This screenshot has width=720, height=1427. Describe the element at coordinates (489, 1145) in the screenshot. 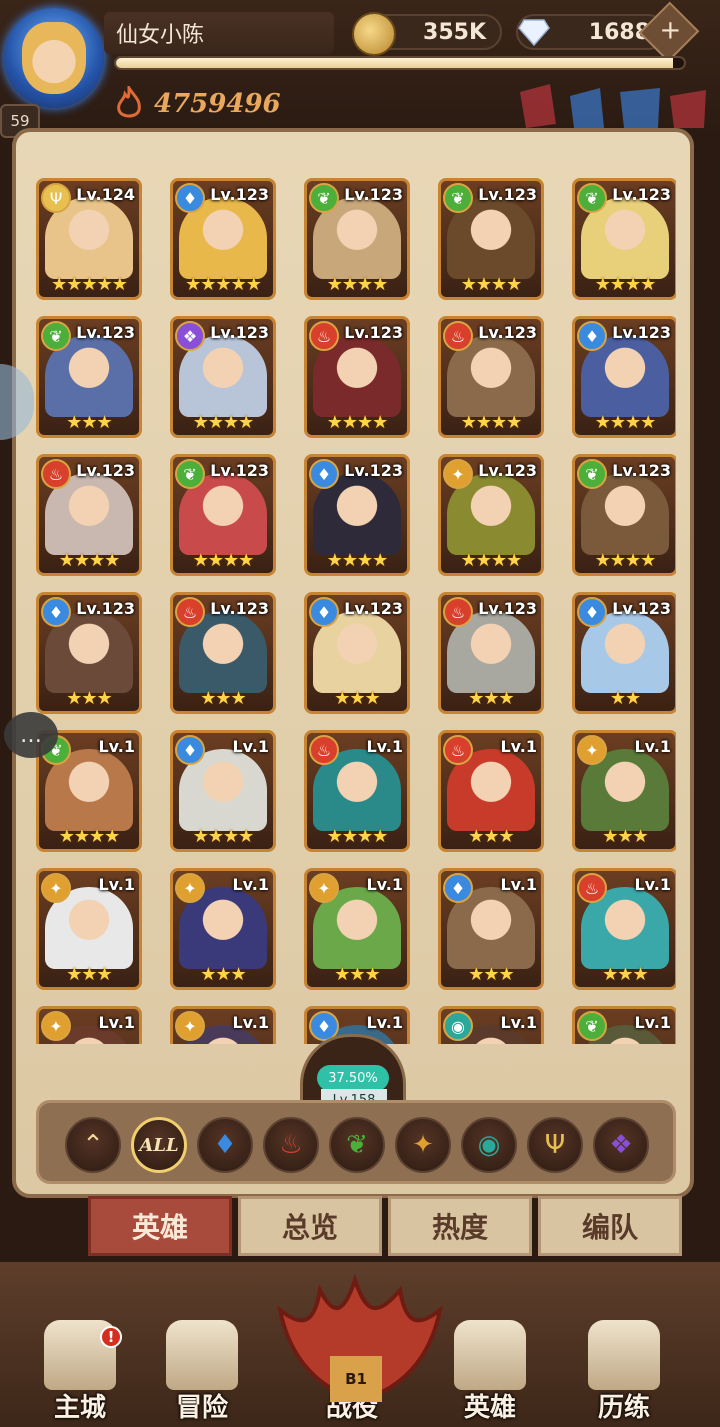

I see `shadow-eye-icon: ◉` at that location.